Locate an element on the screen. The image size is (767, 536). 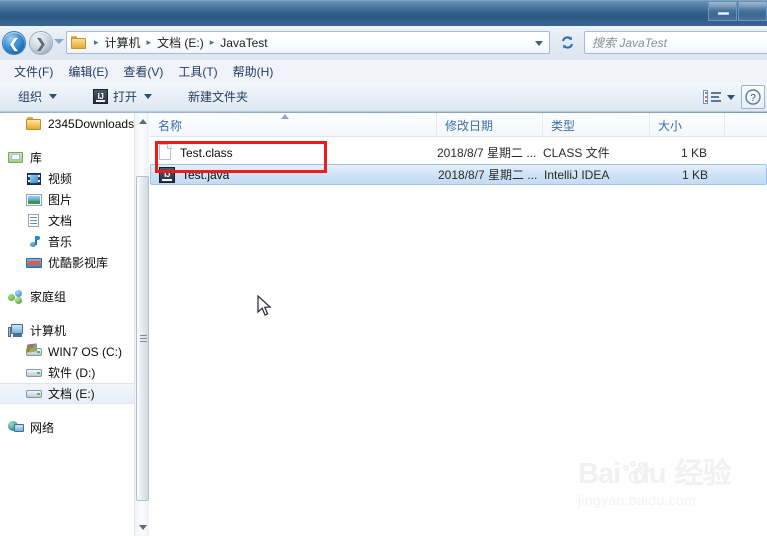
window-titlebar is located at coordinates (383, 13).